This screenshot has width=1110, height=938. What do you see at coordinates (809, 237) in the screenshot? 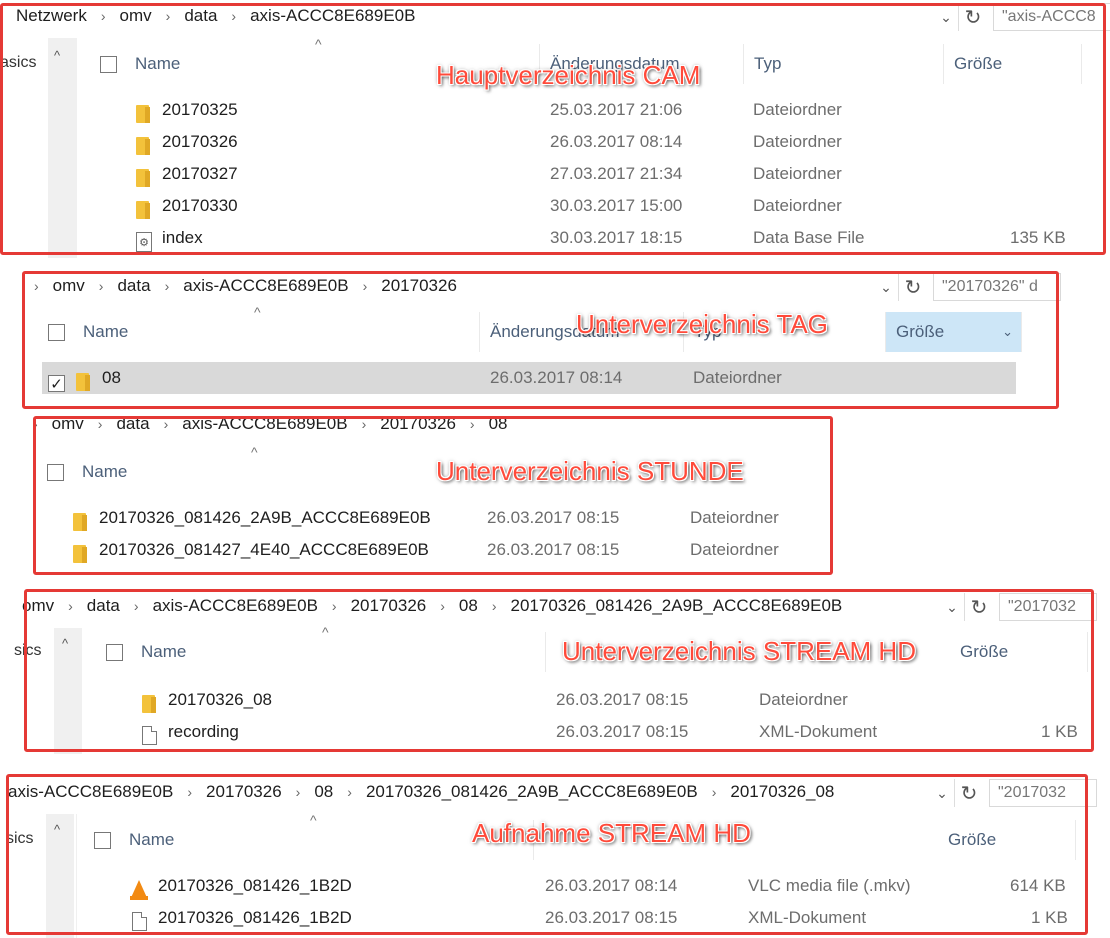
I see `file-type: Data Base File` at bounding box center [809, 237].